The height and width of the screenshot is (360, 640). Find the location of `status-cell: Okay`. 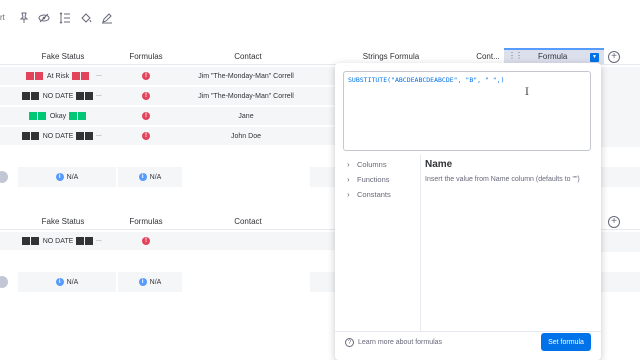

status-cell: Okay is located at coordinates (58, 116).